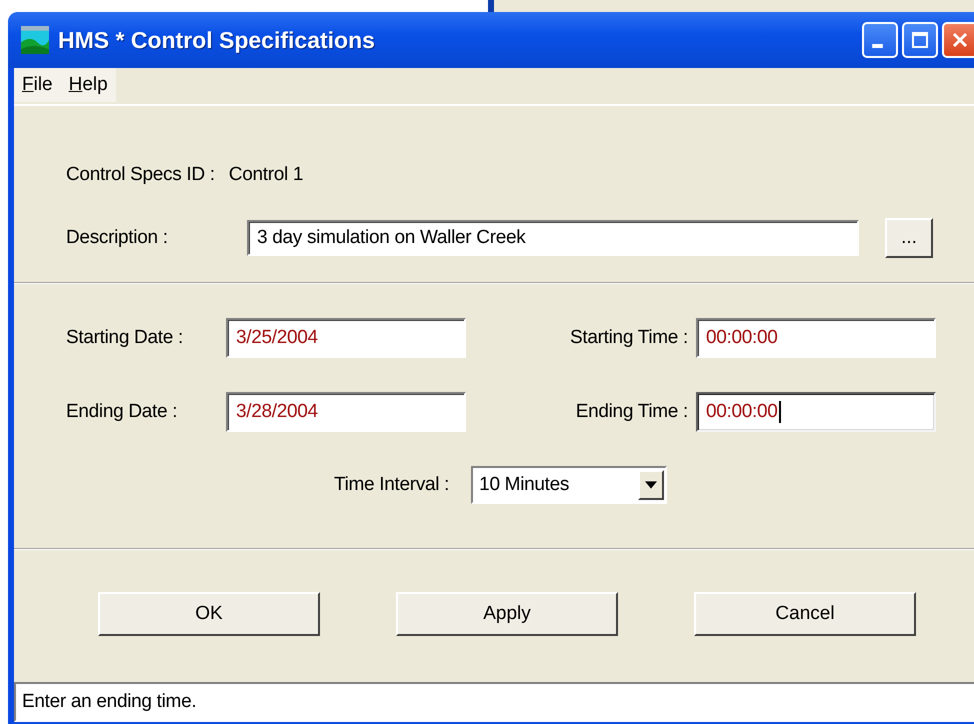 The image size is (974, 724). Describe the element at coordinates (805, 614) in the screenshot. I see `dialog-button: Cancel` at that location.